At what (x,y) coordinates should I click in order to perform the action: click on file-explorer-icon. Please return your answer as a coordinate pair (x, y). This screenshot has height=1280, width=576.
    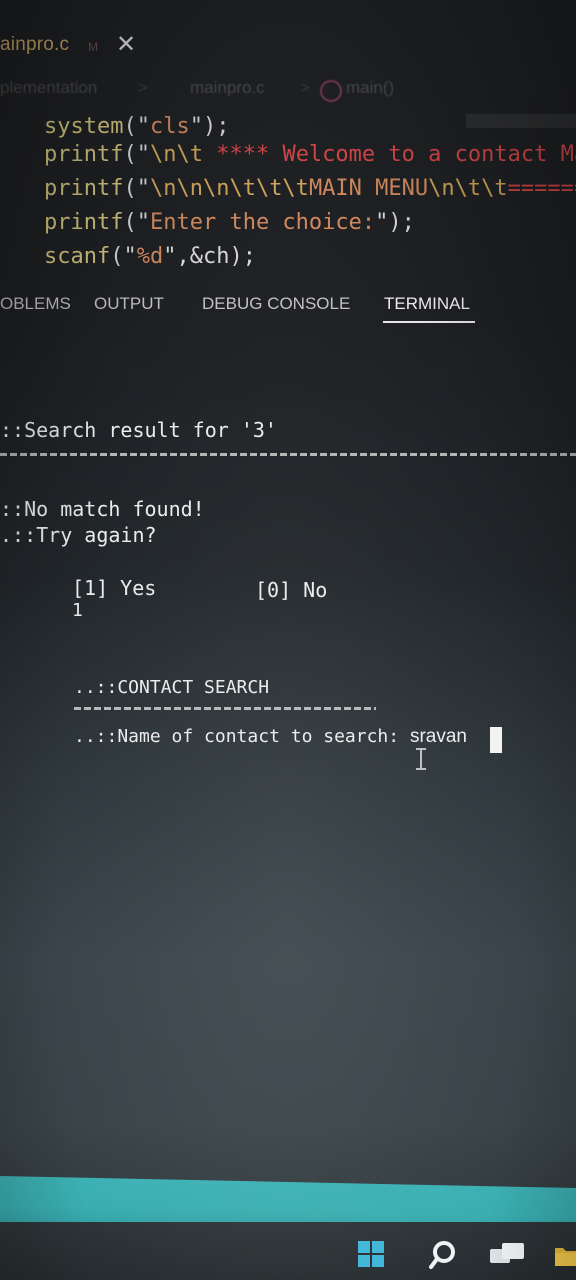
    Looking at the image, I should click on (564, 1255).